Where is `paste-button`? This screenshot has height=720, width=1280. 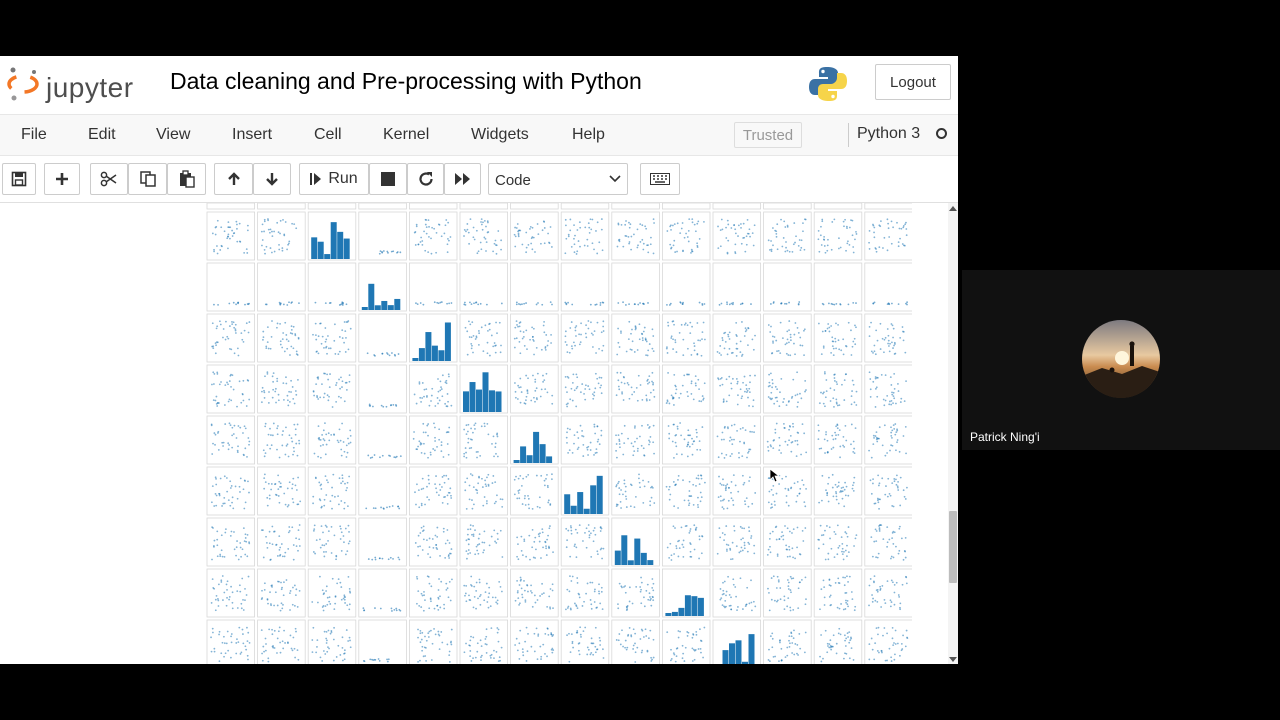 paste-button is located at coordinates (186, 179).